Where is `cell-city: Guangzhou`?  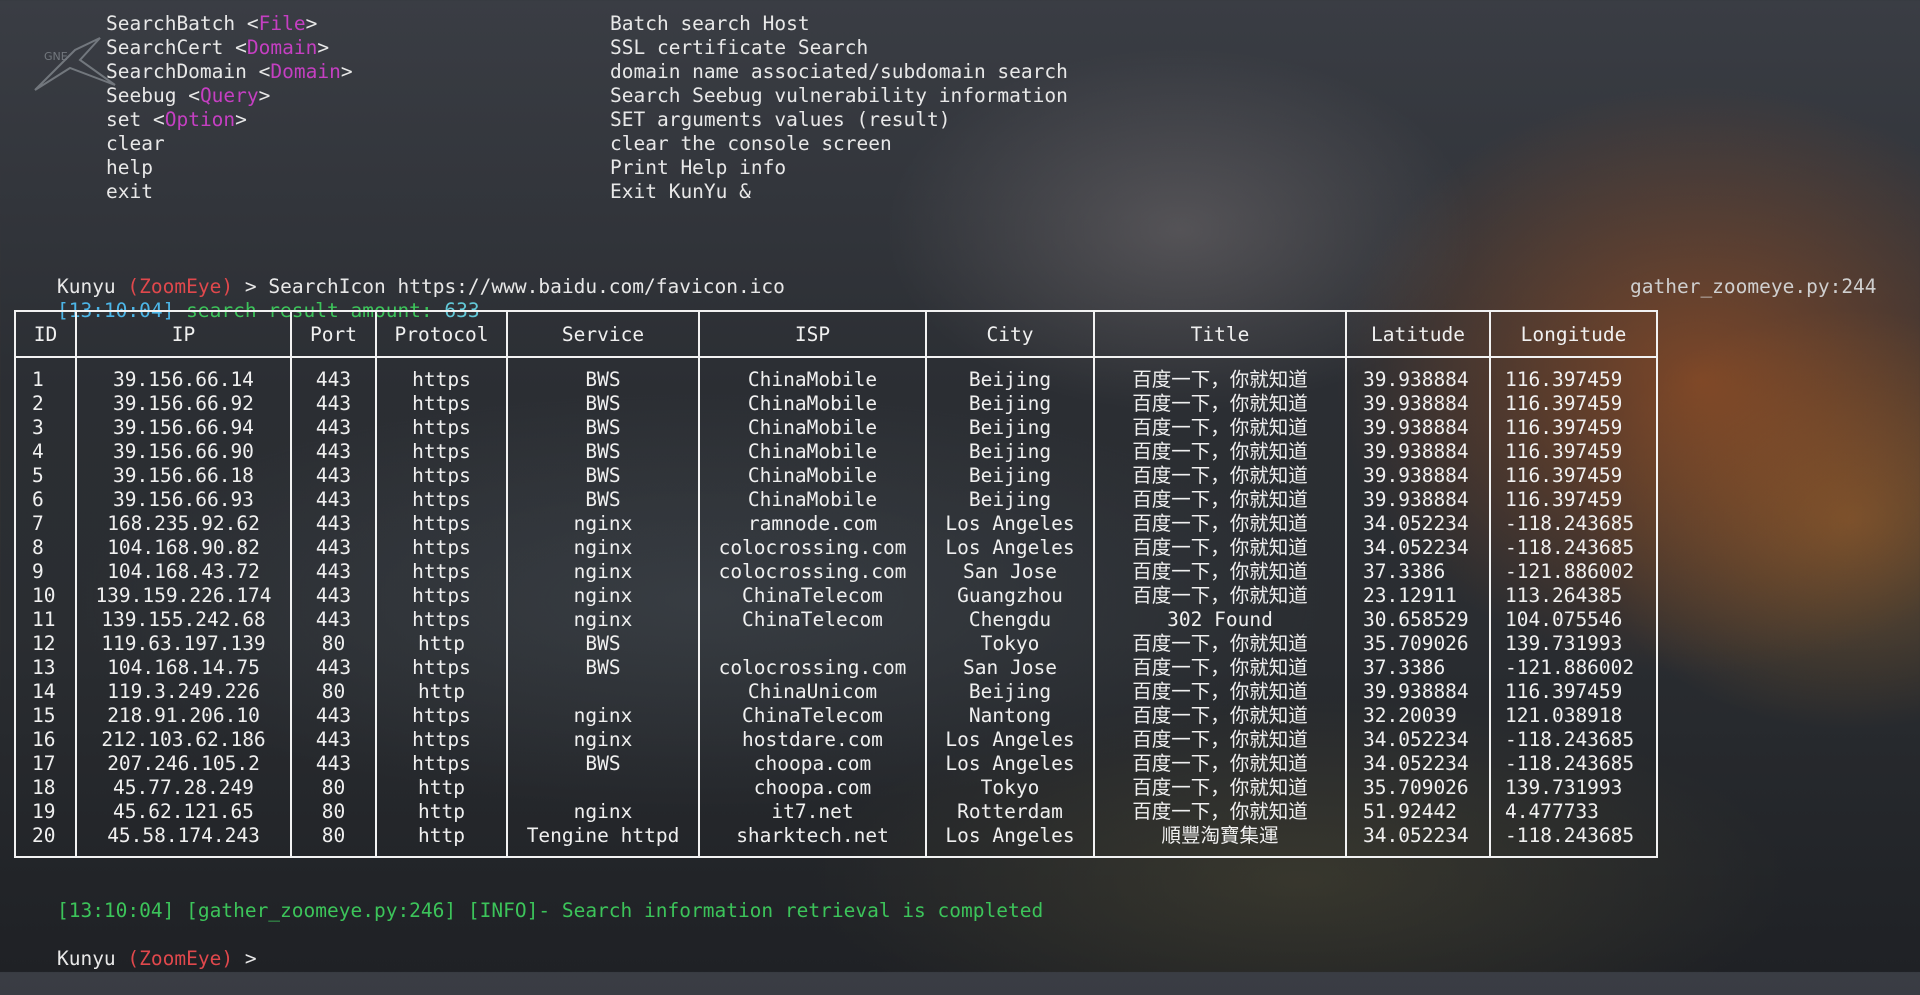 cell-city: Guangzhou is located at coordinates (1010, 596).